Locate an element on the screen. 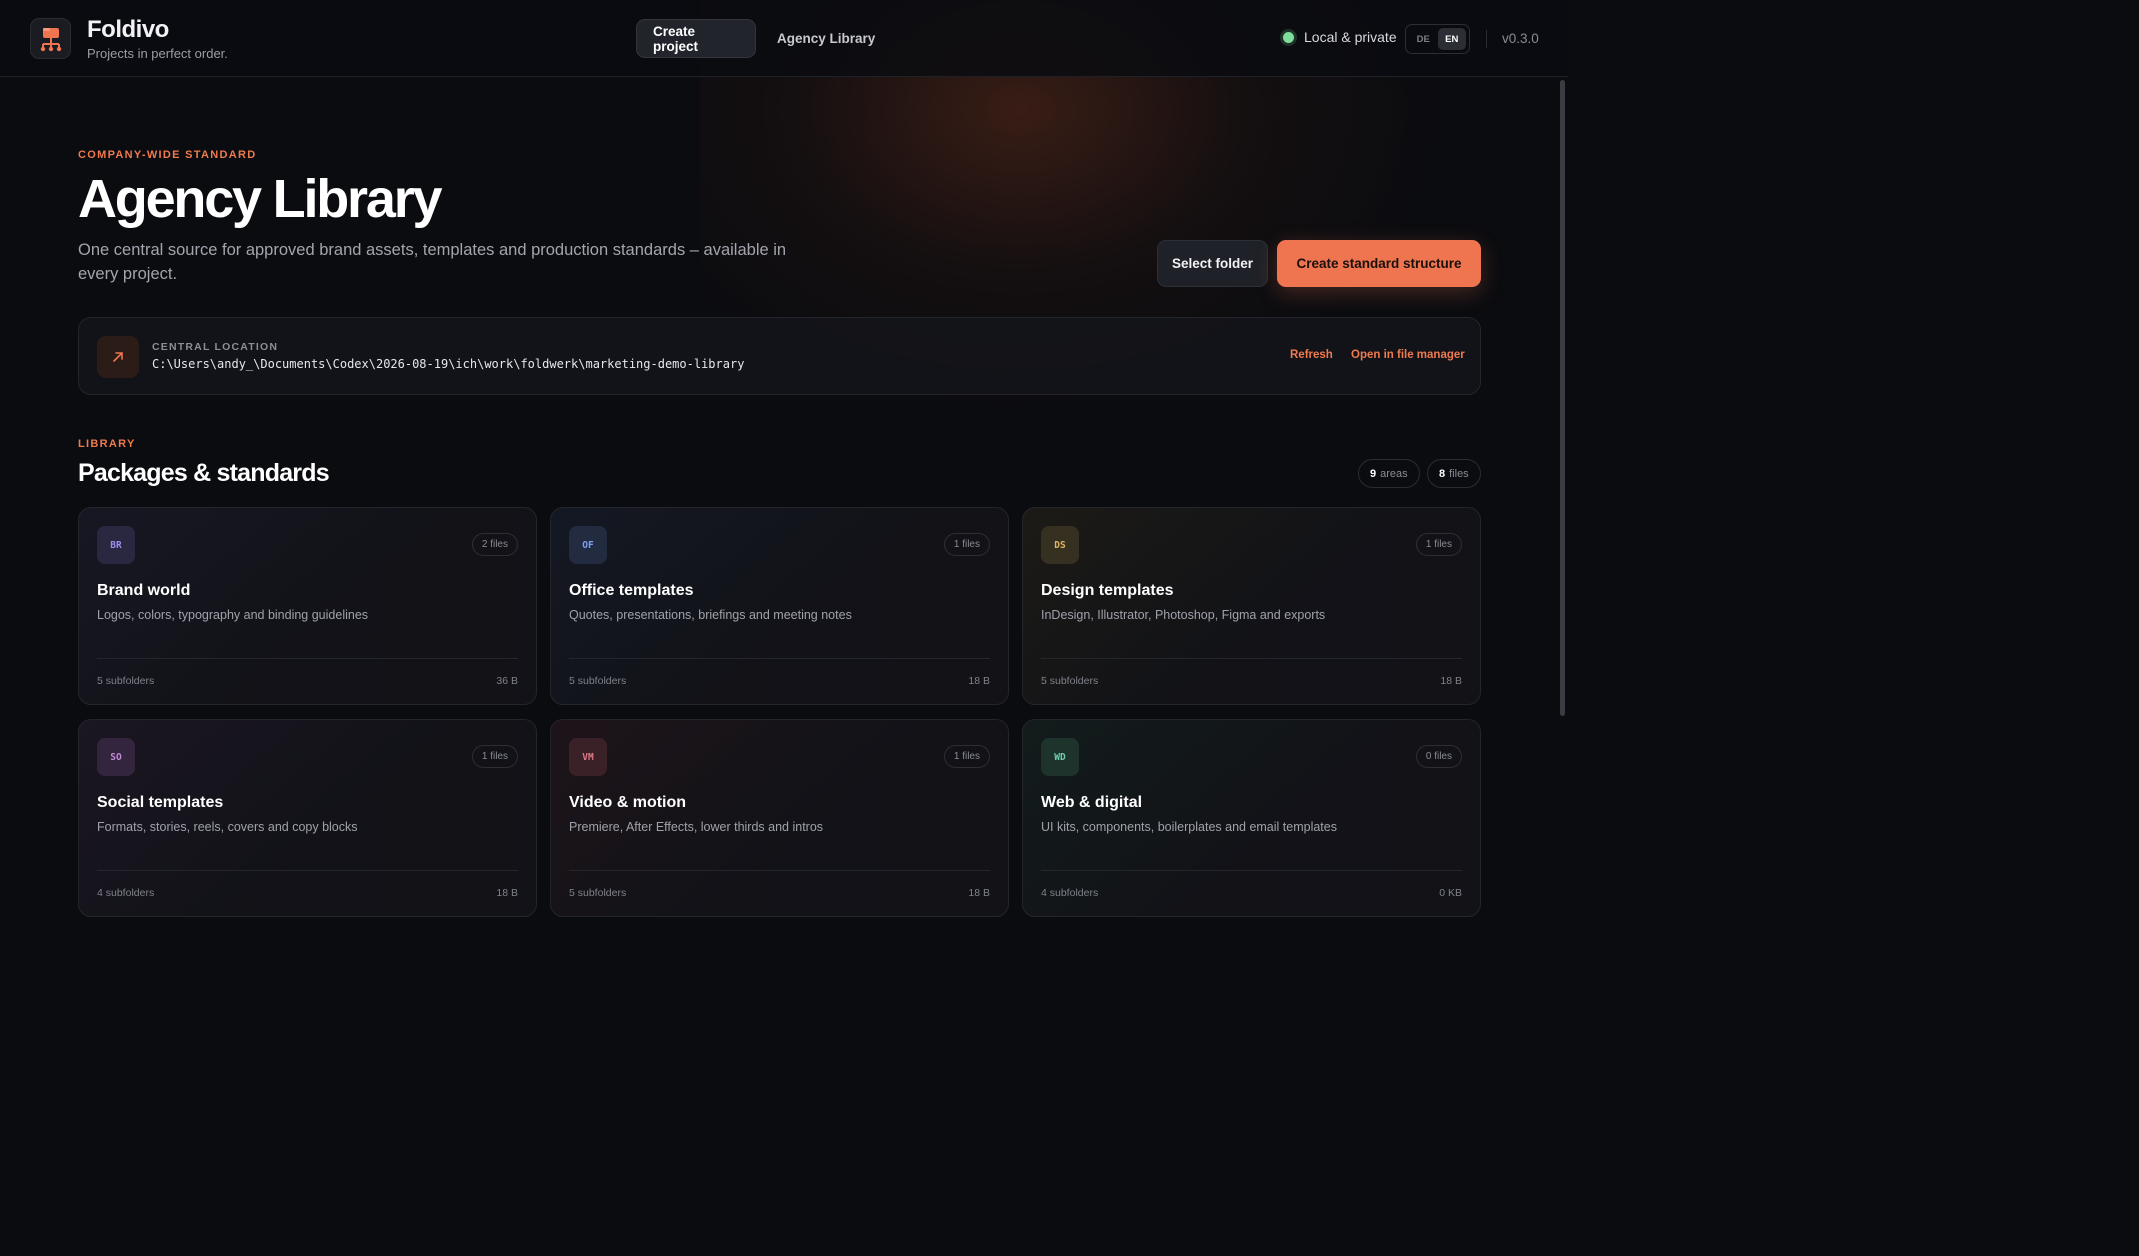  page-title: Agency Library is located at coordinates (260, 199).